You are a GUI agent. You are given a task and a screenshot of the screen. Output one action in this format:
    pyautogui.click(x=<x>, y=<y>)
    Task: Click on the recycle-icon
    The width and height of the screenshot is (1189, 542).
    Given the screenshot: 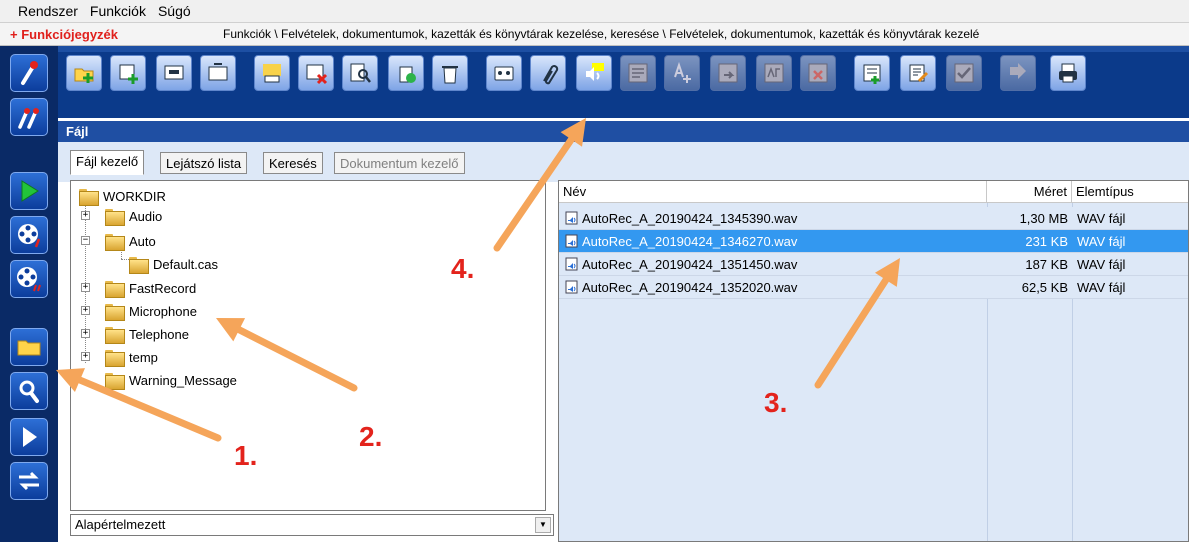 What is the action you would take?
    pyautogui.click(x=406, y=73)
    